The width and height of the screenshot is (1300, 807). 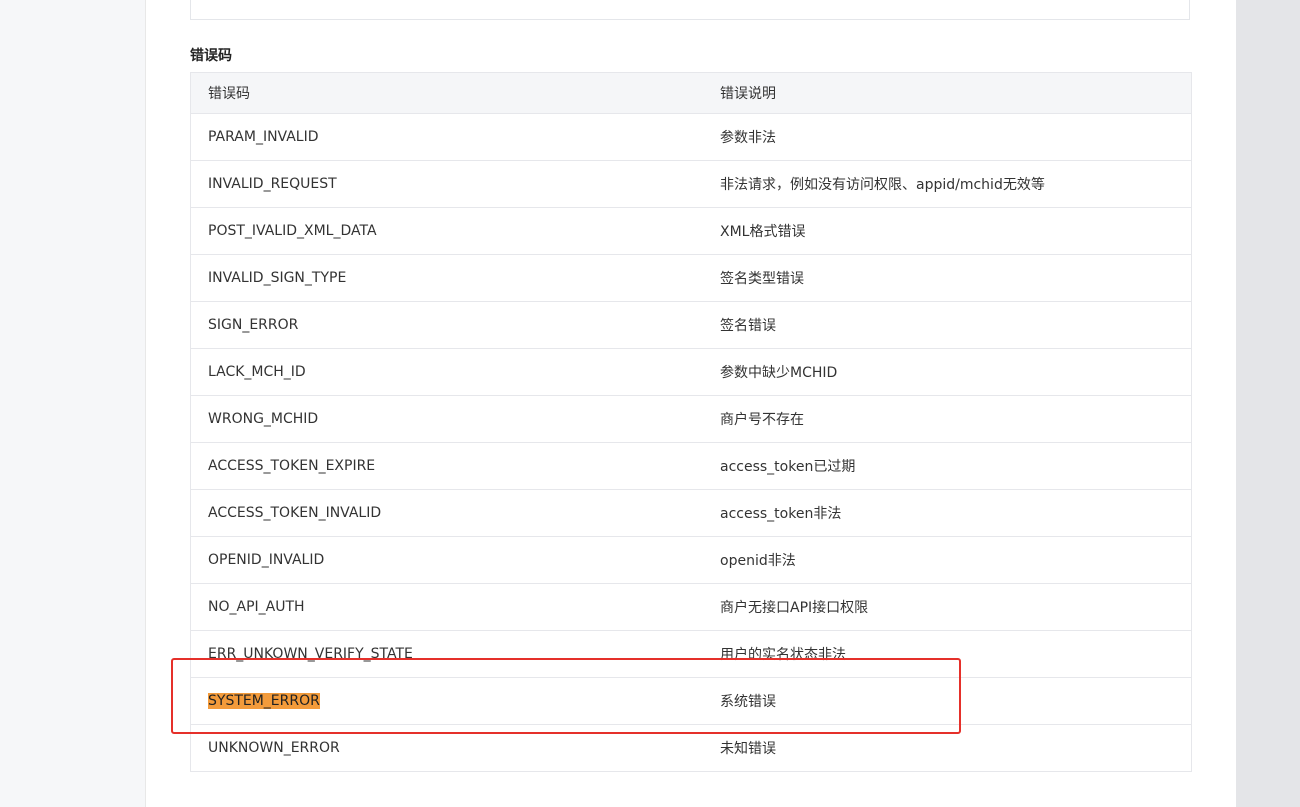 What do you see at coordinates (947, 466) in the screenshot?
I see `error-desc-cell: access_token已过期` at bounding box center [947, 466].